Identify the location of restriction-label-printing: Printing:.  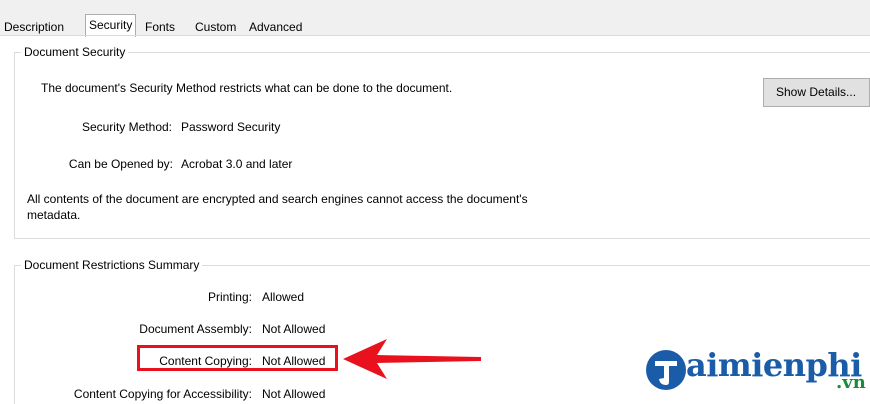
(229, 297).